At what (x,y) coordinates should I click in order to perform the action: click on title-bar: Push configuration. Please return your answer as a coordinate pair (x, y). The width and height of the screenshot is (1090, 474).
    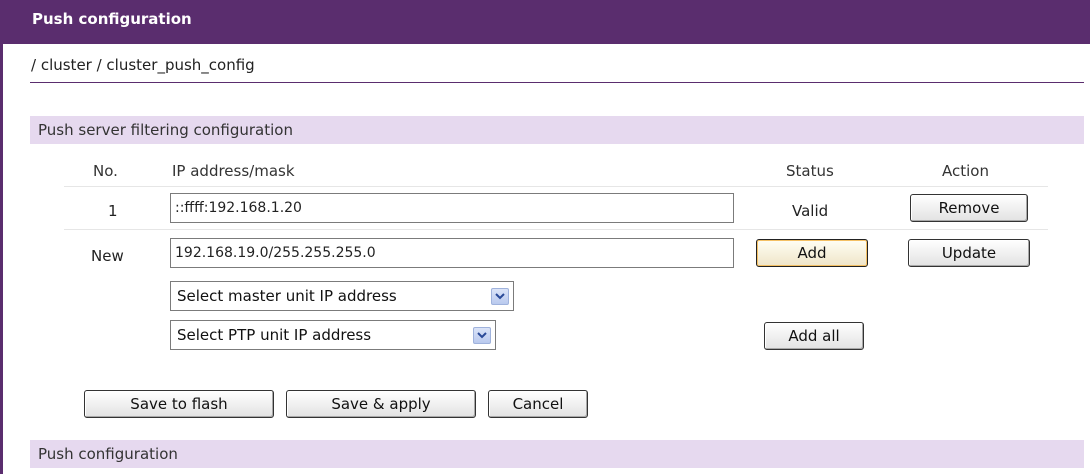
    Looking at the image, I should click on (546, 22).